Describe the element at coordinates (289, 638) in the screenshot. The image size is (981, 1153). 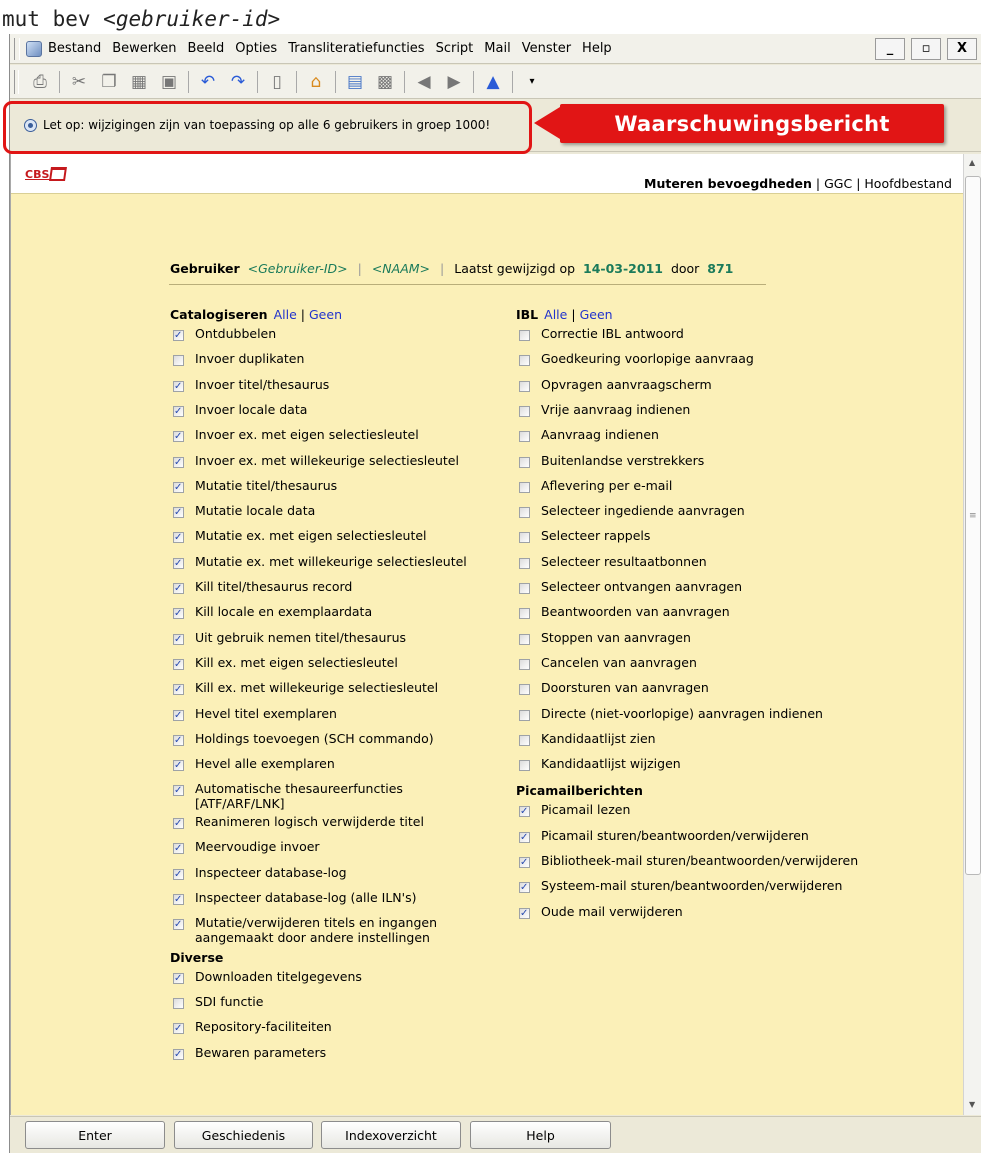
I see `permission-item: Uit gebruik nemen titel/thesaurus` at that location.